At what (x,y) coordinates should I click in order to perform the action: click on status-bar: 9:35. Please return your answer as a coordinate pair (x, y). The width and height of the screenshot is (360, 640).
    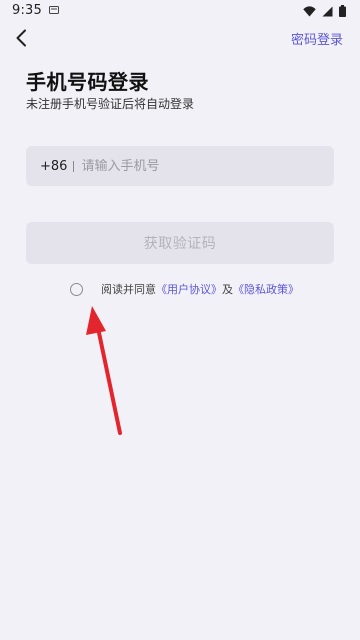
    Looking at the image, I should click on (180, 12).